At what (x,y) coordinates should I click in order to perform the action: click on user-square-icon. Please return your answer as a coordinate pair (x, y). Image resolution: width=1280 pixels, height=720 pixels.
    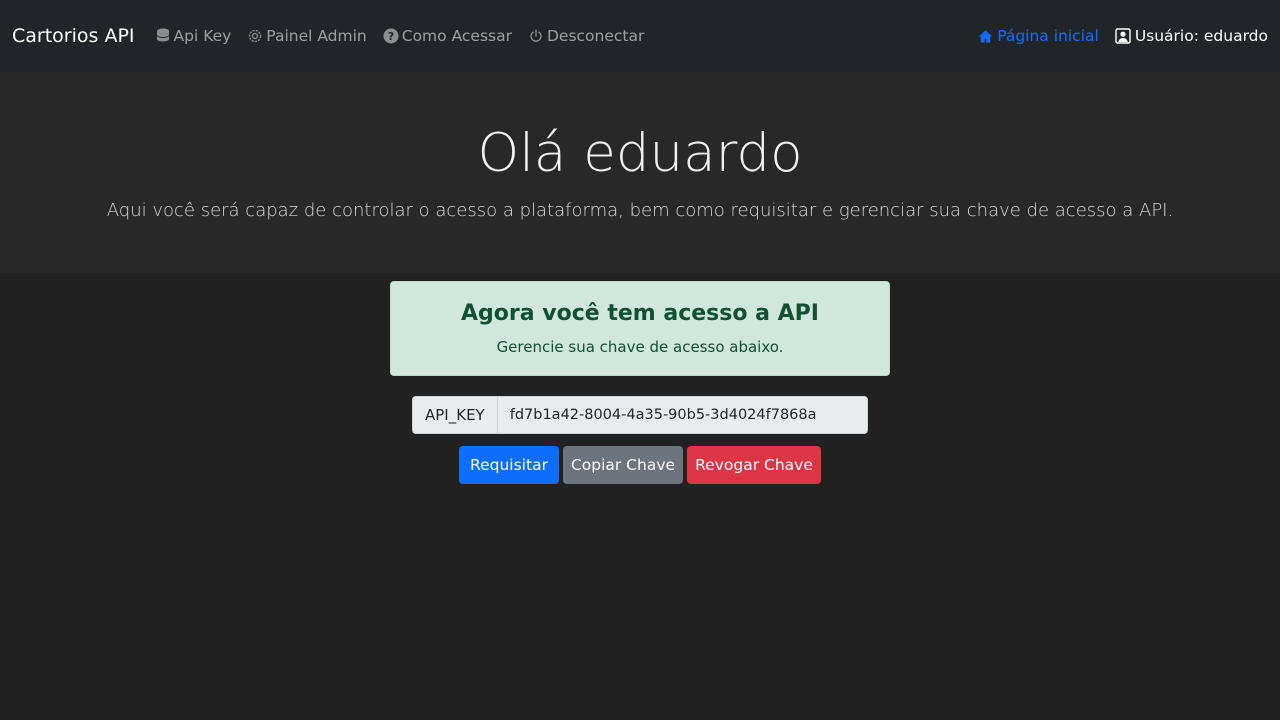
    Looking at the image, I should click on (1123, 36).